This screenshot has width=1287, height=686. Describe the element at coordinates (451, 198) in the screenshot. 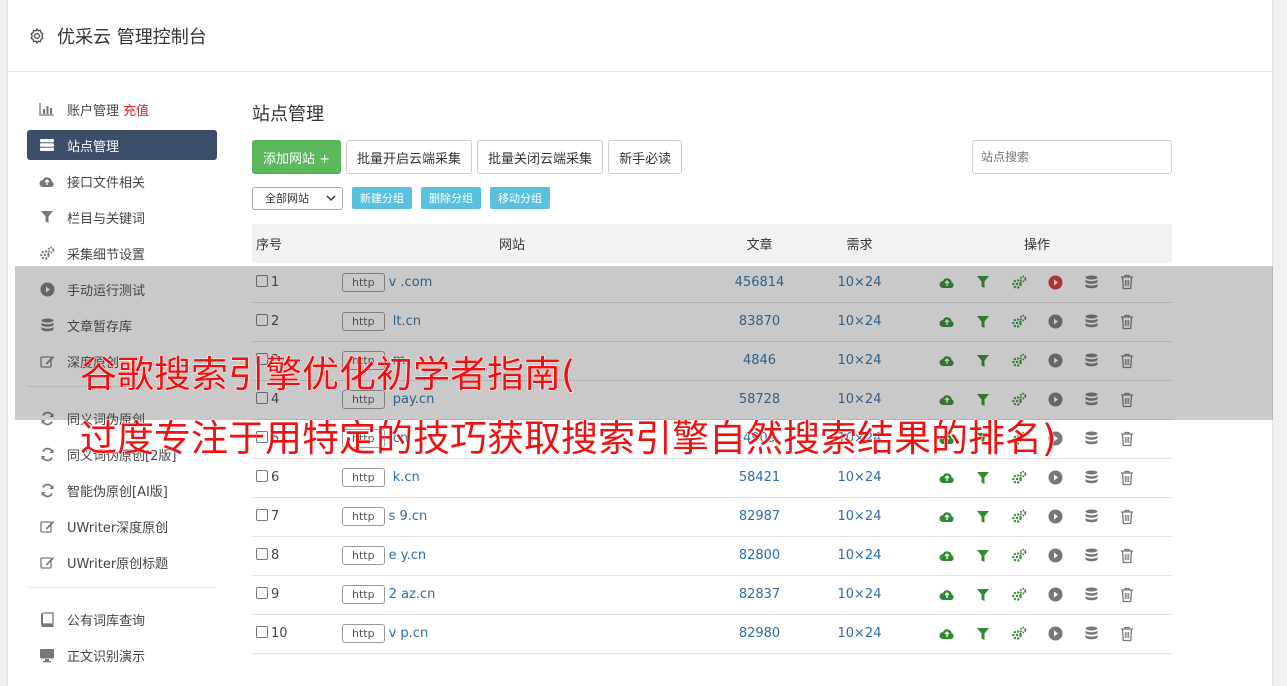

I see `delete-group-button: 删除分组` at that location.